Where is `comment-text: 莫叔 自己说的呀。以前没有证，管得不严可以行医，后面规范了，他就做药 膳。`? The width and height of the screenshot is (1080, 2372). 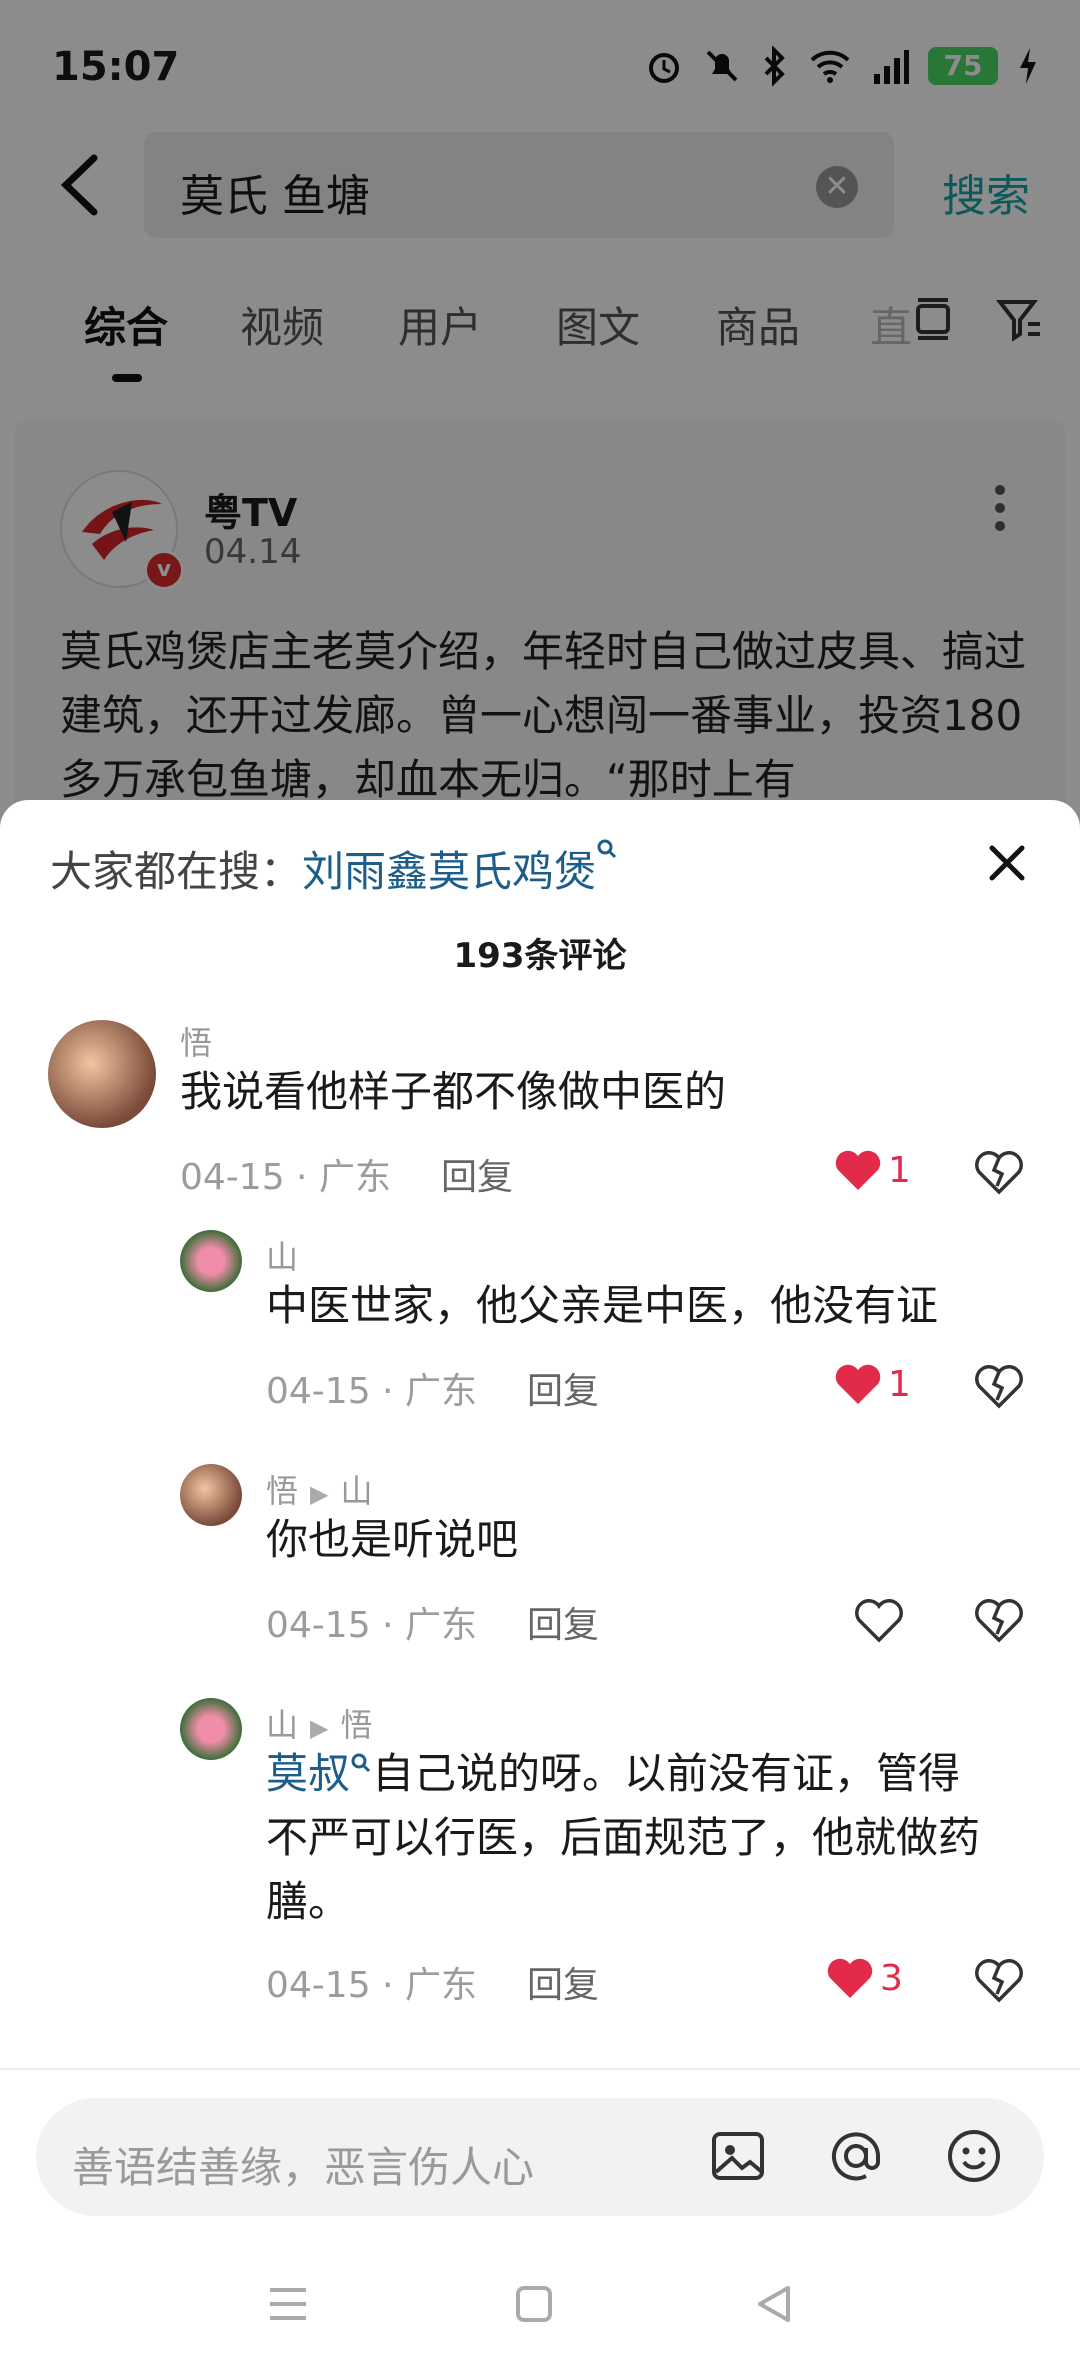
comment-text: 莫叔 自己说的呀。以前没有证，管得不严可以行医，后面规范了，他就做药 膳。 is located at coordinates (656, 1838).